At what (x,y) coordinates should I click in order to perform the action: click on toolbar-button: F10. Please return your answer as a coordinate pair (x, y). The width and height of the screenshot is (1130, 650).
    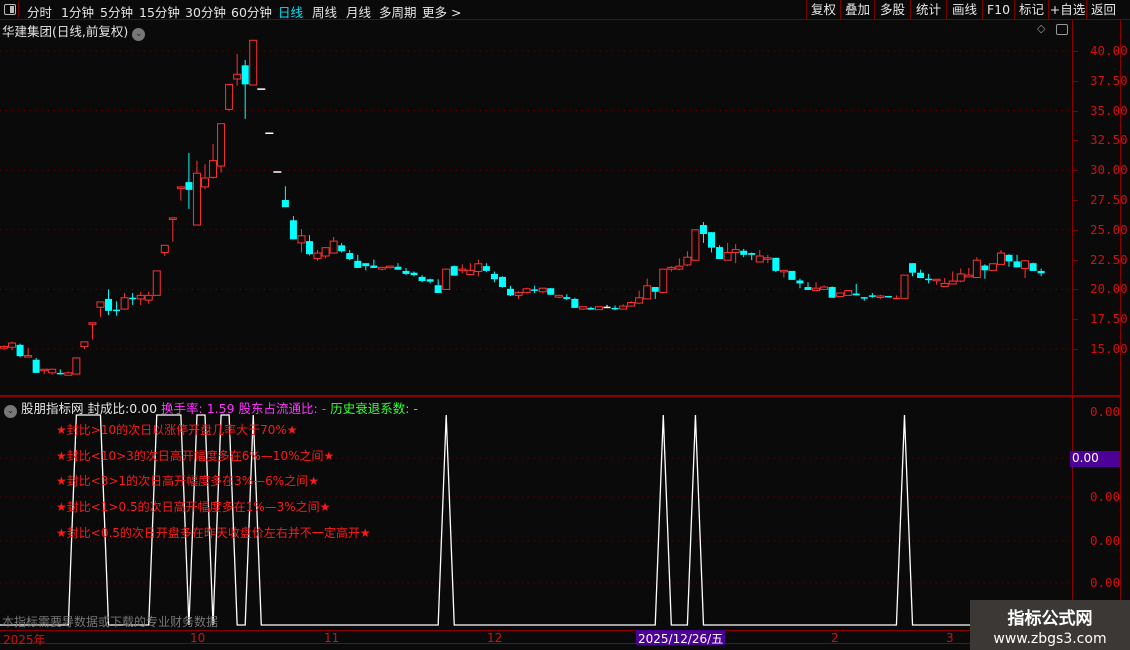
    Looking at the image, I should click on (998, 10).